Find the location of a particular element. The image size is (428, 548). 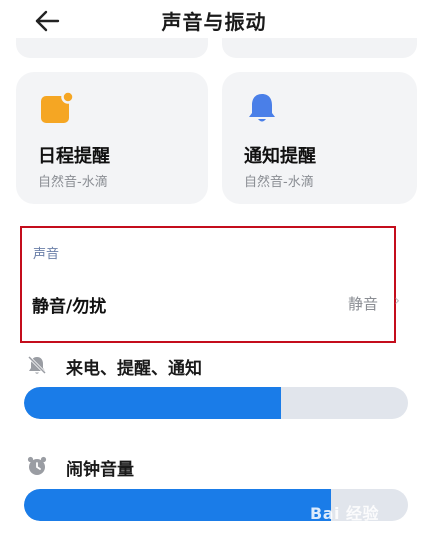

mute-dnd-row: 静音/勿扰 静音 › is located at coordinates (214, 303).